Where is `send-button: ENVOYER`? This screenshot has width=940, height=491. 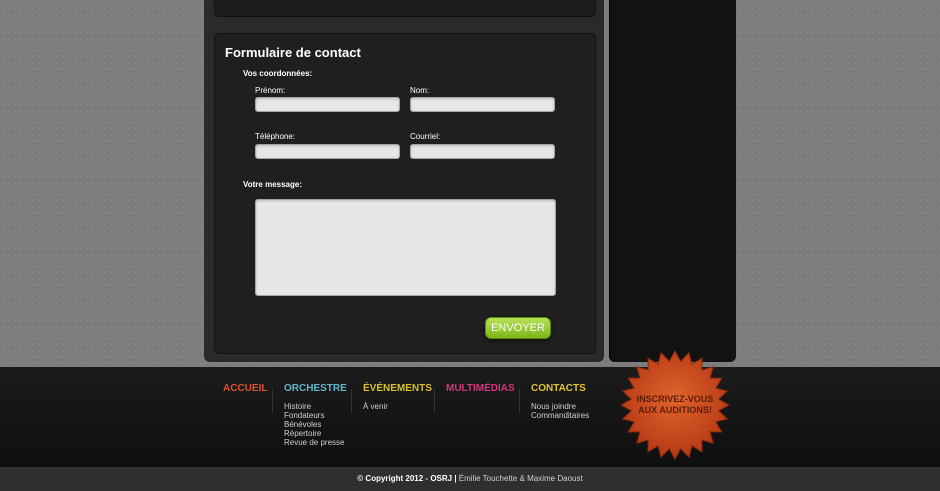 send-button: ENVOYER is located at coordinates (518, 328).